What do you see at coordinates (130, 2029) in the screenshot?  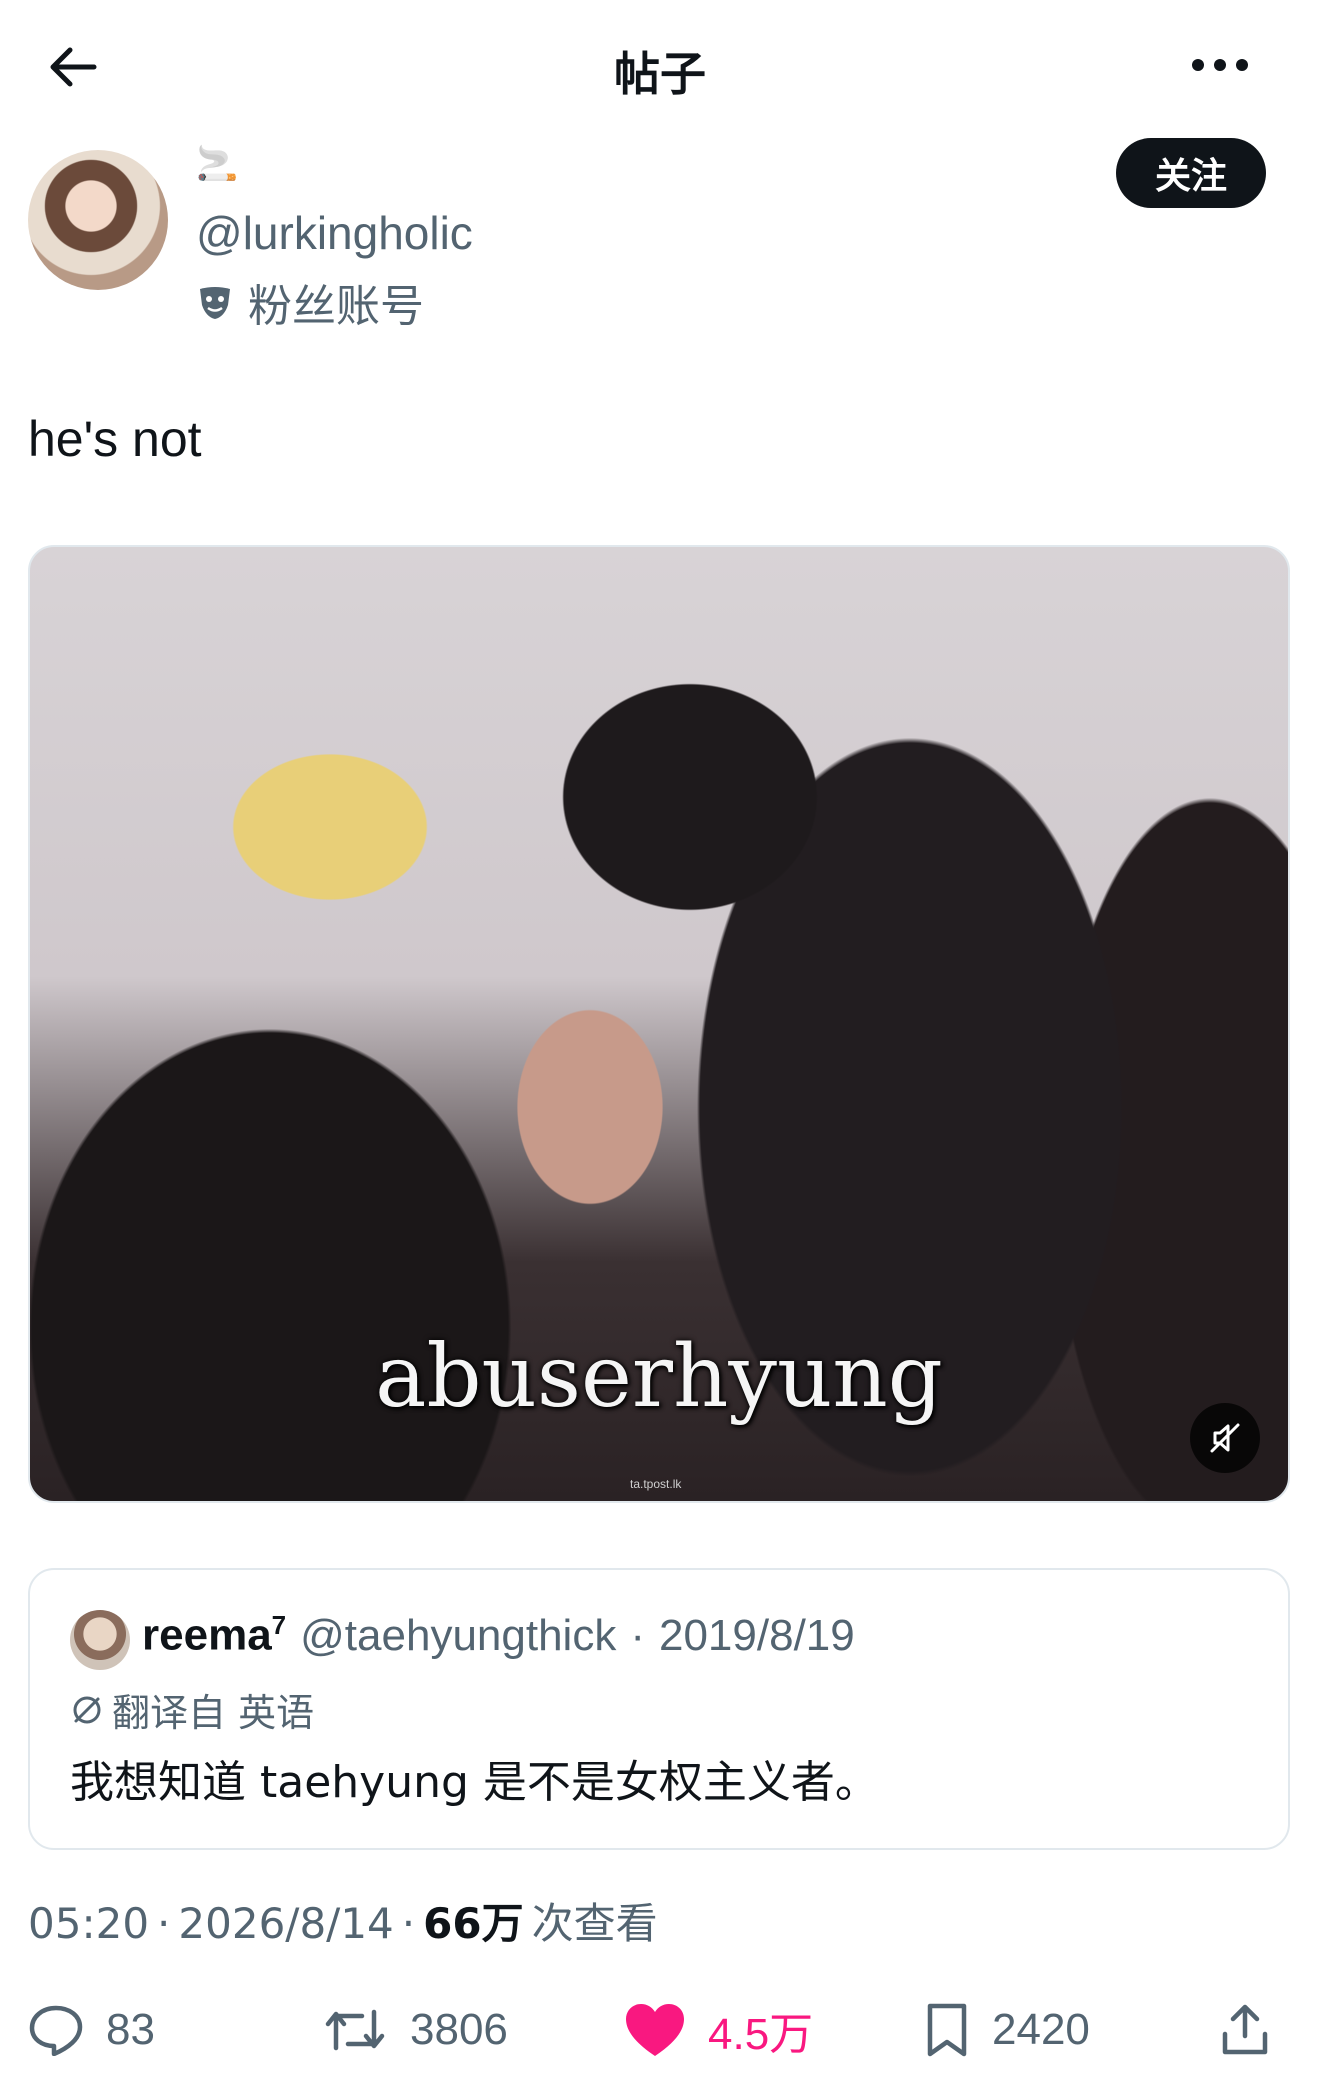 I see `reply-count: 83` at bounding box center [130, 2029].